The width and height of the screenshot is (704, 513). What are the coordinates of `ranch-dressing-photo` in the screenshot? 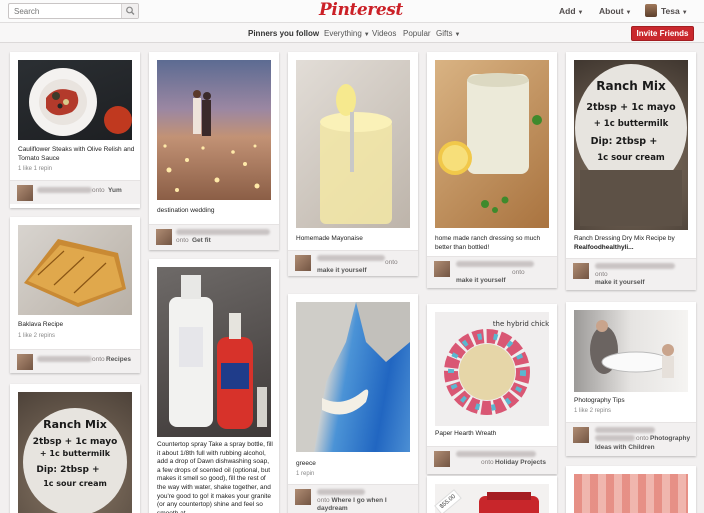 It's located at (490, 143).